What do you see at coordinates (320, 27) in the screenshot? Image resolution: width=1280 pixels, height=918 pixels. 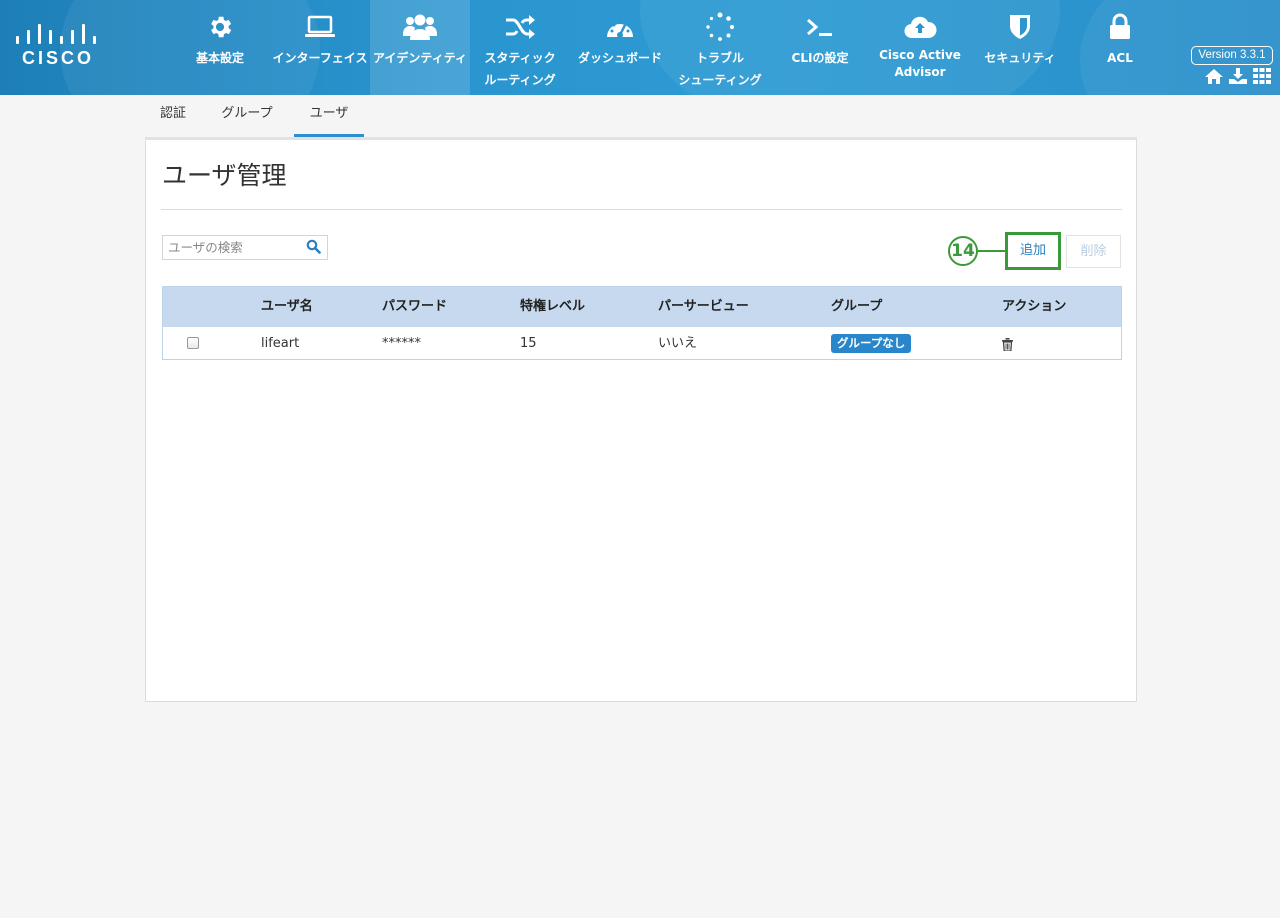 I see `laptop-icon` at bounding box center [320, 27].